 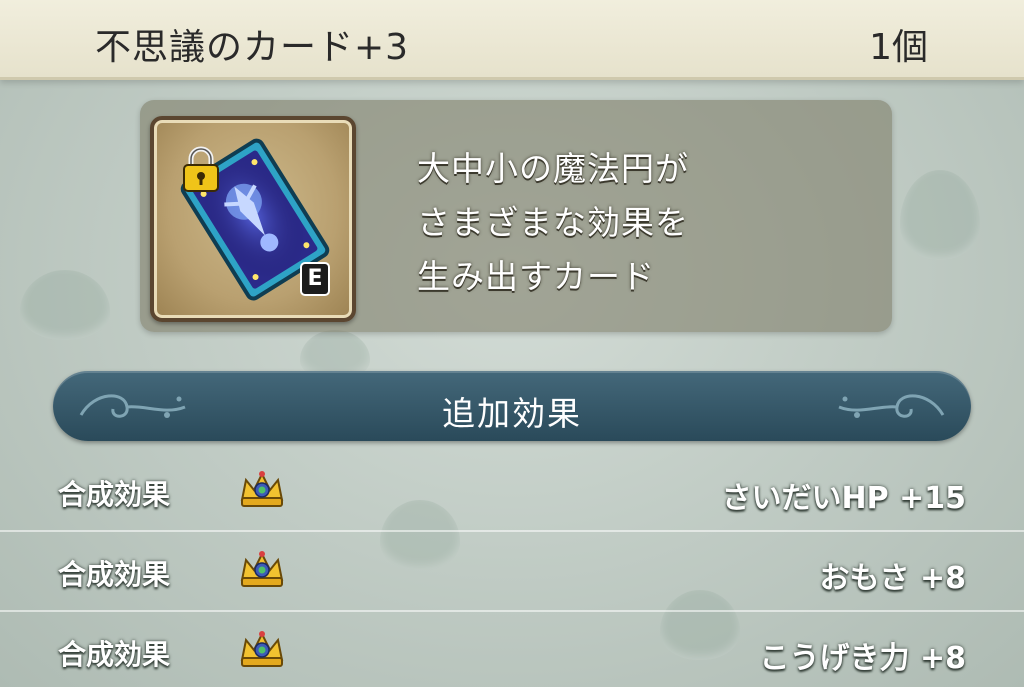 I want to click on item-count: 1個, so click(x=898, y=47).